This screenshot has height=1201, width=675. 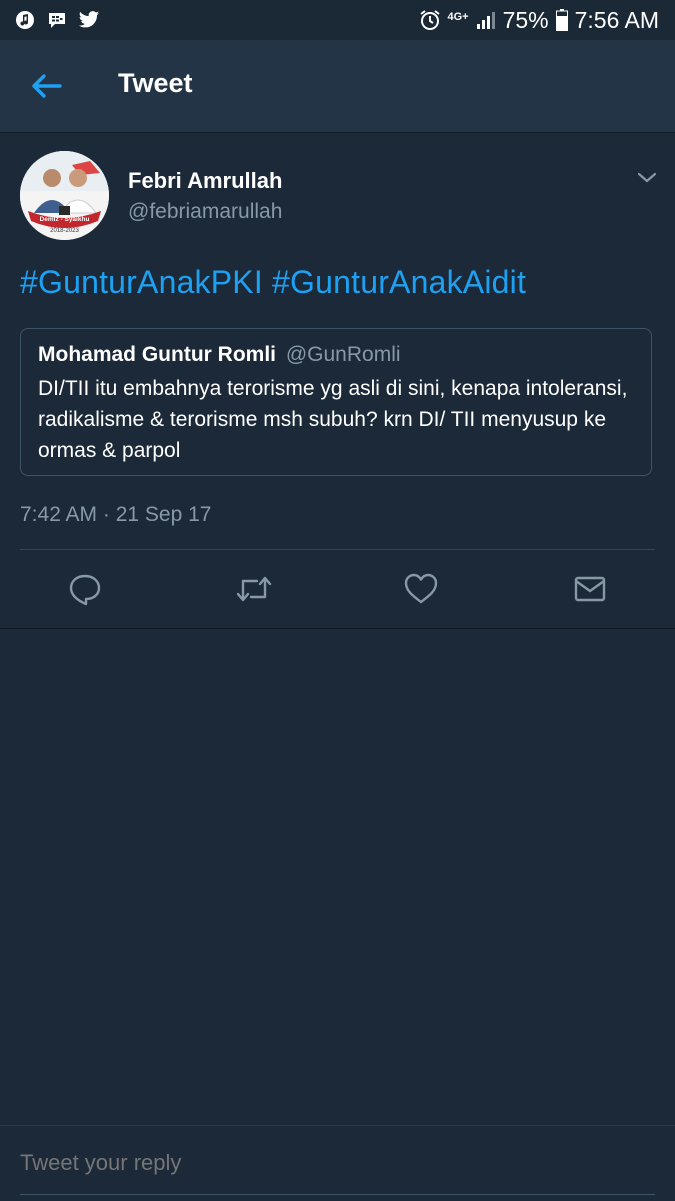 What do you see at coordinates (337, 1194) in the screenshot?
I see `reply-underline` at bounding box center [337, 1194].